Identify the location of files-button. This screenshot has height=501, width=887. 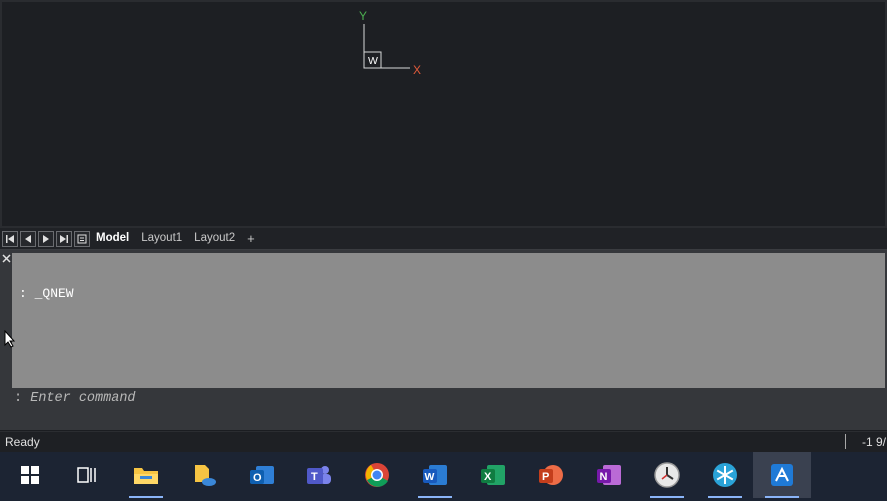
(204, 475).